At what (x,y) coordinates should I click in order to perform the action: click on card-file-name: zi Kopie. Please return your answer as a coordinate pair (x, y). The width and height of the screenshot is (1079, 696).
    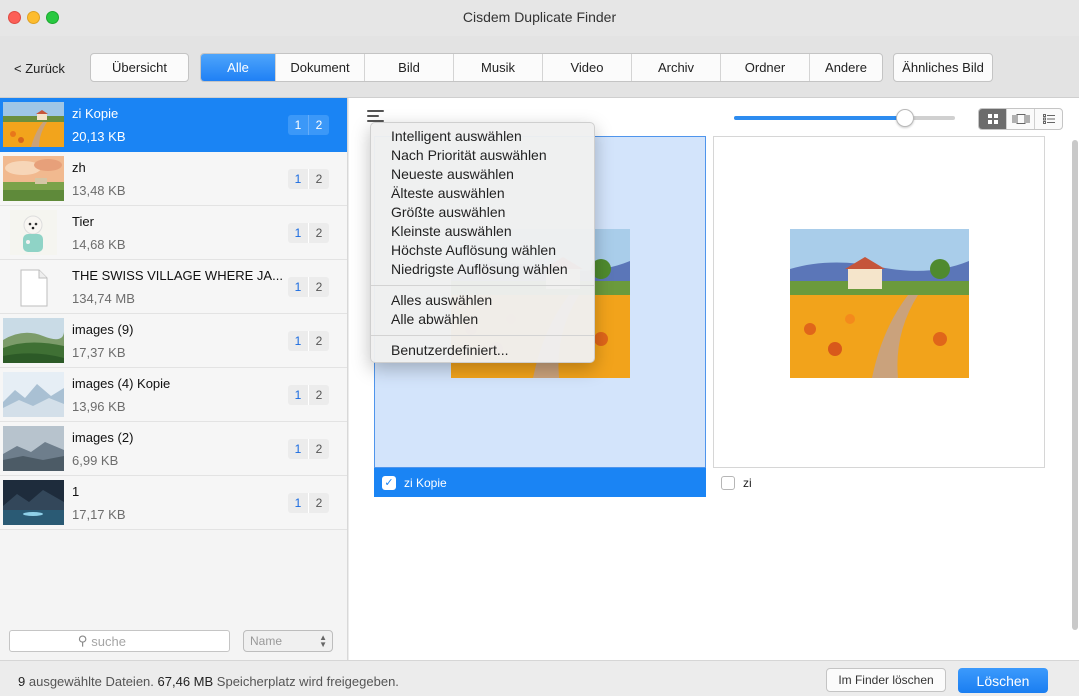
    Looking at the image, I should click on (425, 482).